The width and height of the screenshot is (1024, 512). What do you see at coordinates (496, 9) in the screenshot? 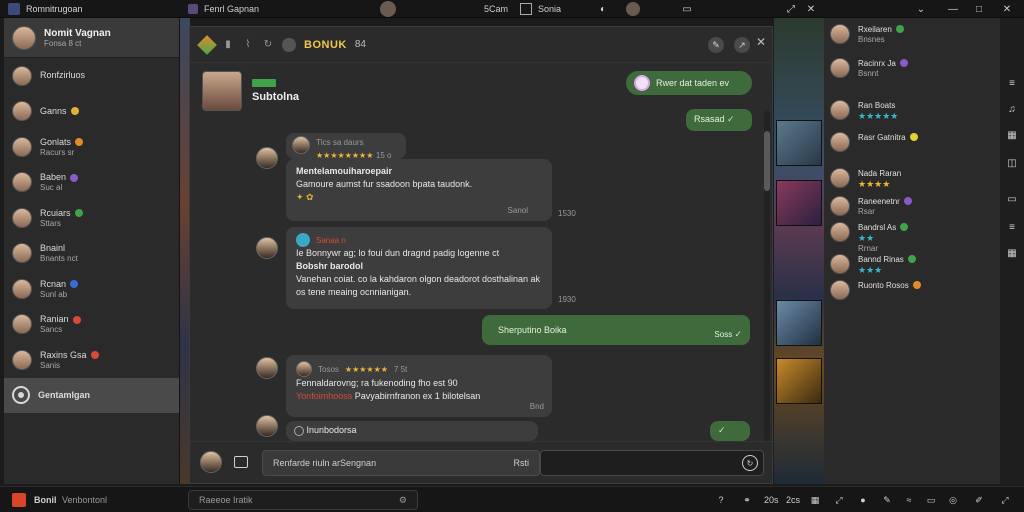
I see `tab-5cam: 5Cam` at bounding box center [496, 9].